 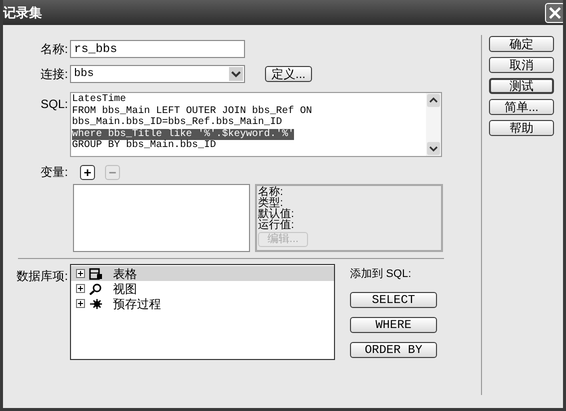 I want to click on close-button, so click(x=554, y=12).